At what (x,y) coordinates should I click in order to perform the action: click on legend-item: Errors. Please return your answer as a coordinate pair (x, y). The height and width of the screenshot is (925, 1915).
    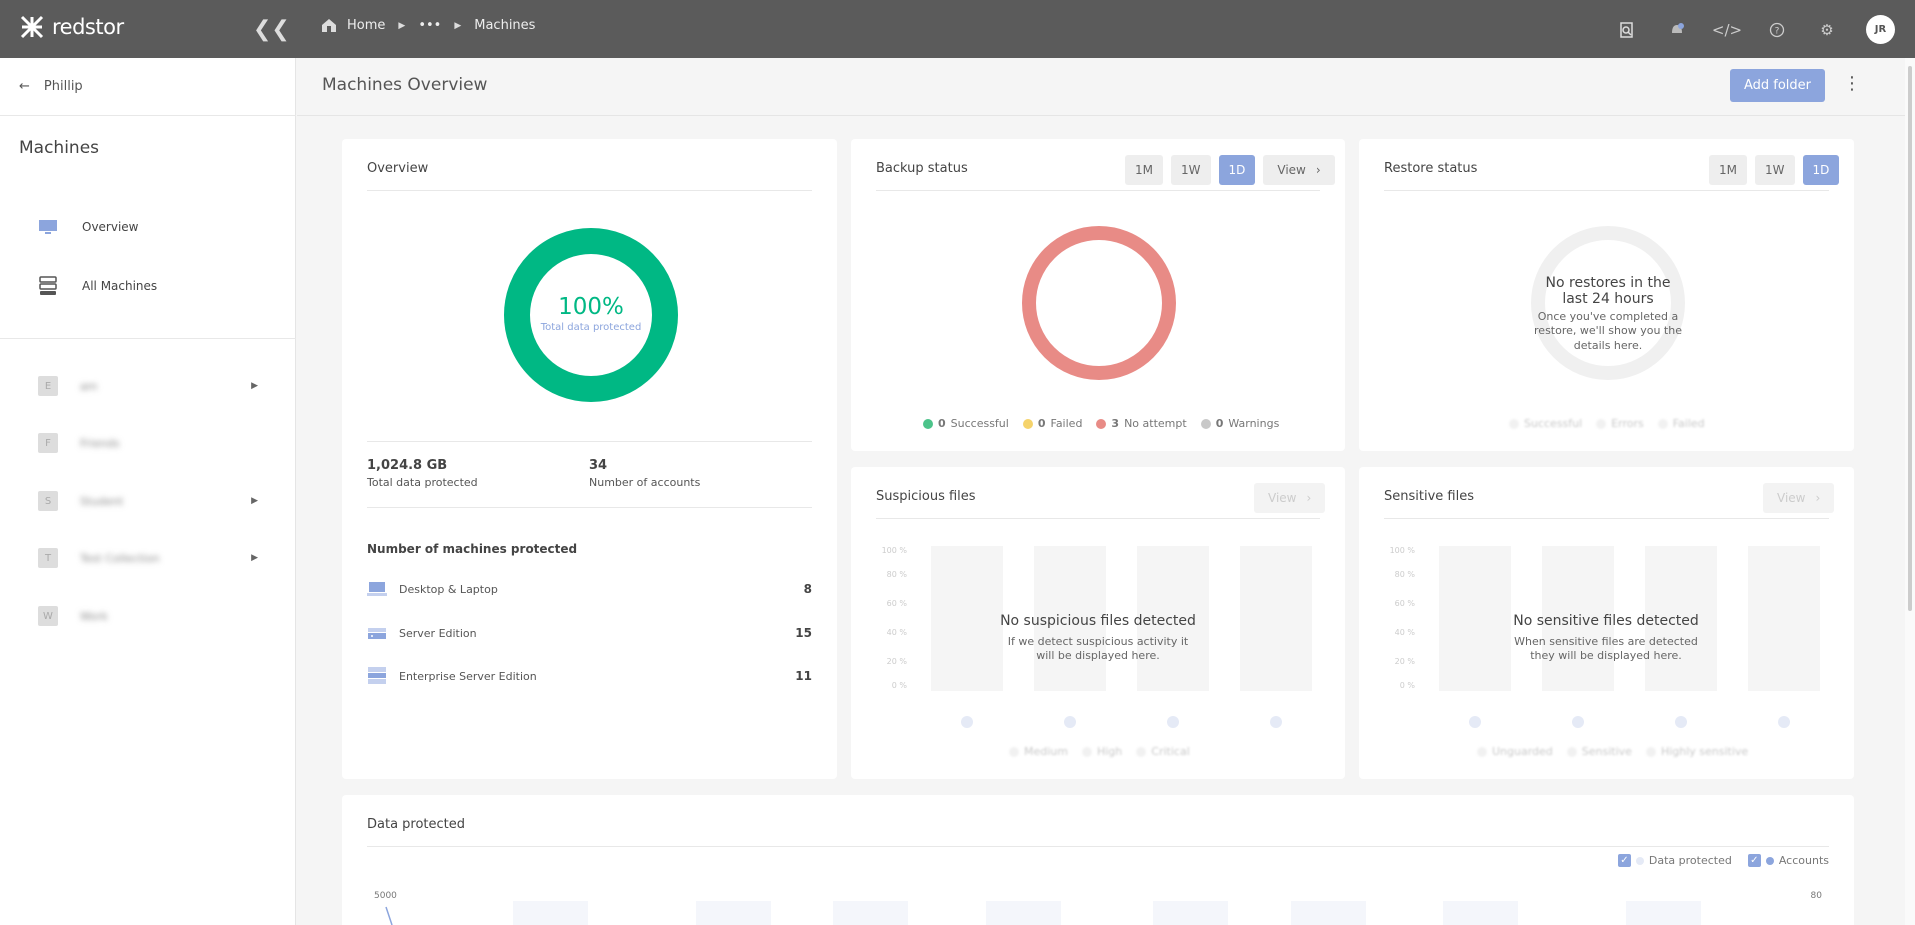
    Looking at the image, I should click on (1620, 423).